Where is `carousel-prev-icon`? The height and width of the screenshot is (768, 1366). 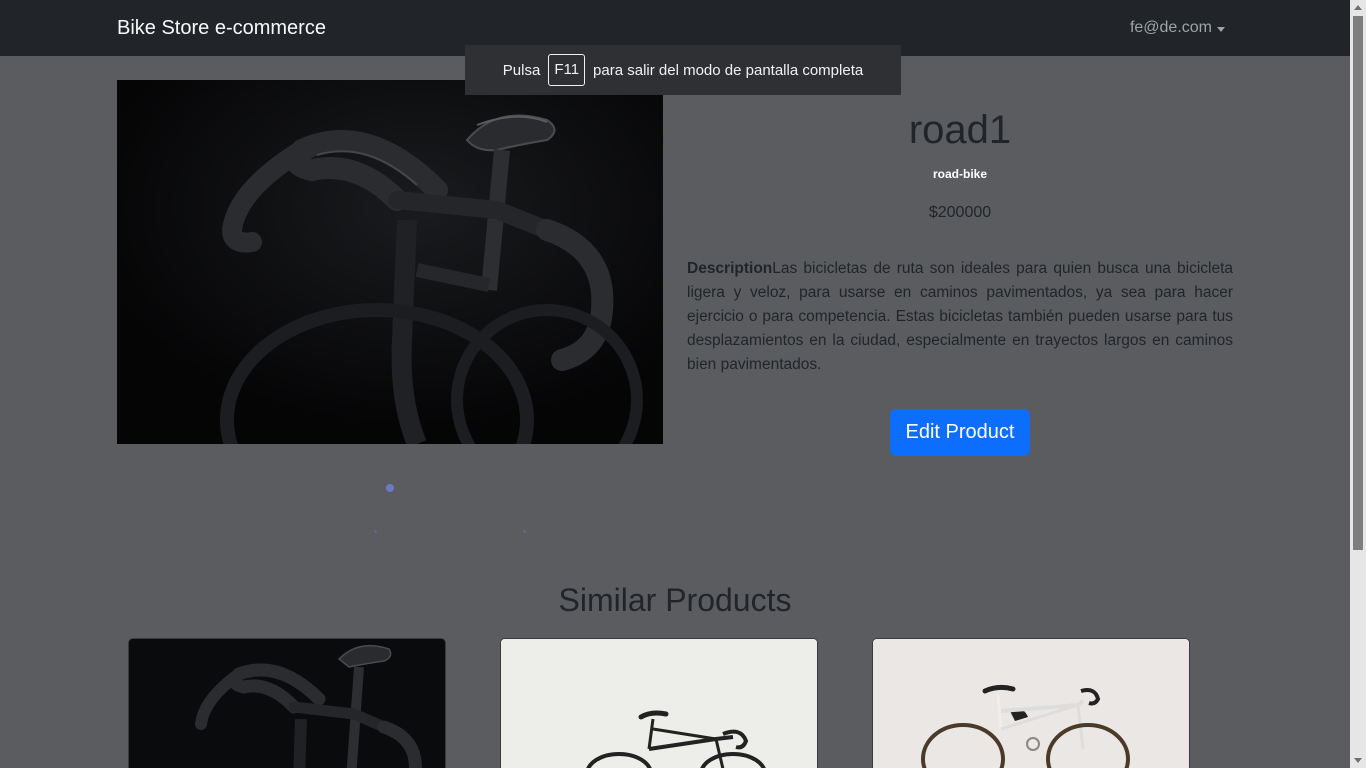 carousel-prev-icon is located at coordinates (375, 531).